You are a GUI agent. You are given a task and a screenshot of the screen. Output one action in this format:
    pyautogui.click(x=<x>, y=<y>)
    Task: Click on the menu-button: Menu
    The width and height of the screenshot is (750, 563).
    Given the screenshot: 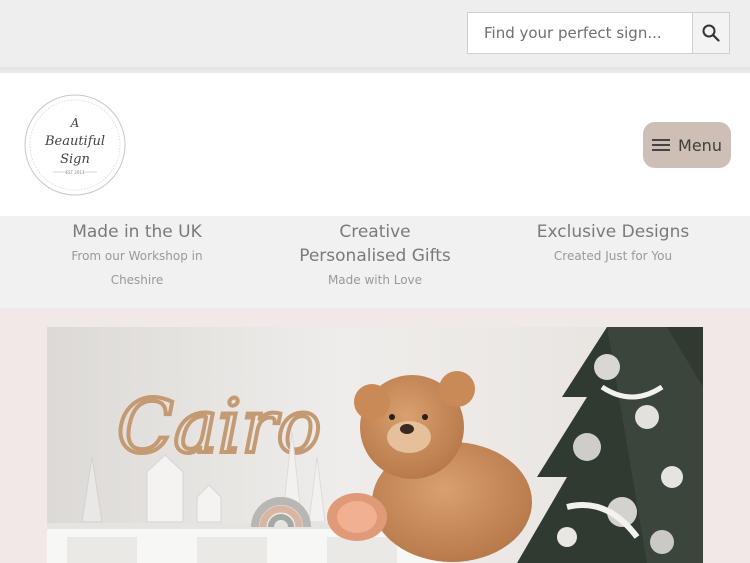 What is the action you would take?
    pyautogui.click(x=687, y=145)
    